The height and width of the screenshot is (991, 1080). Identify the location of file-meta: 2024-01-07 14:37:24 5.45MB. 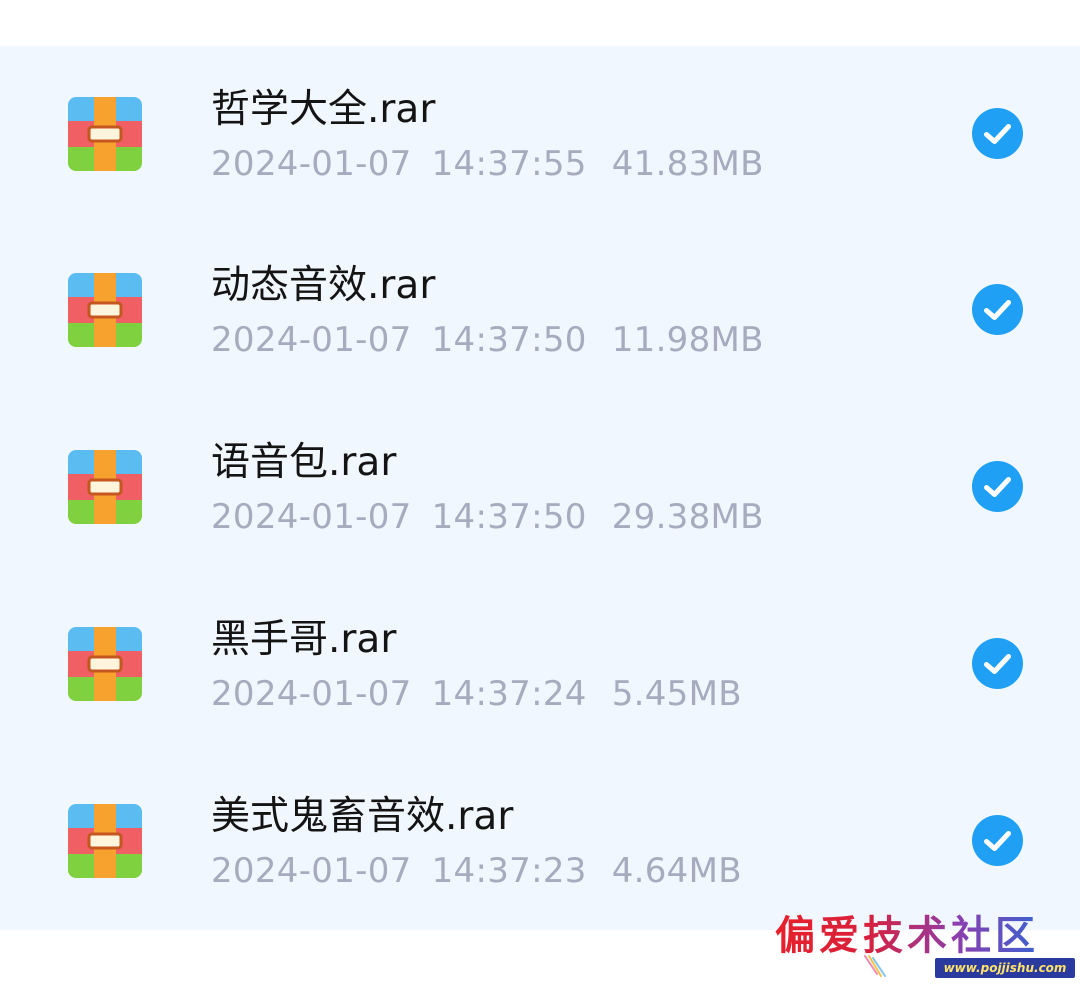
(476, 694).